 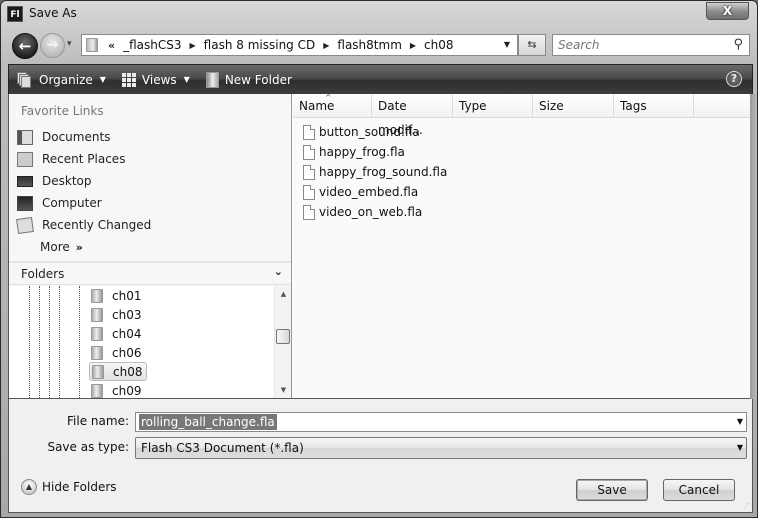 I want to click on scrollbar-thumb, so click(x=283, y=336).